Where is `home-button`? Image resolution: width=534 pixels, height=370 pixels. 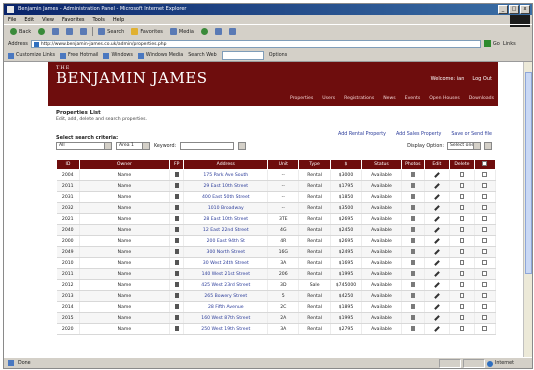
home-button is located at coordinates (83, 31).